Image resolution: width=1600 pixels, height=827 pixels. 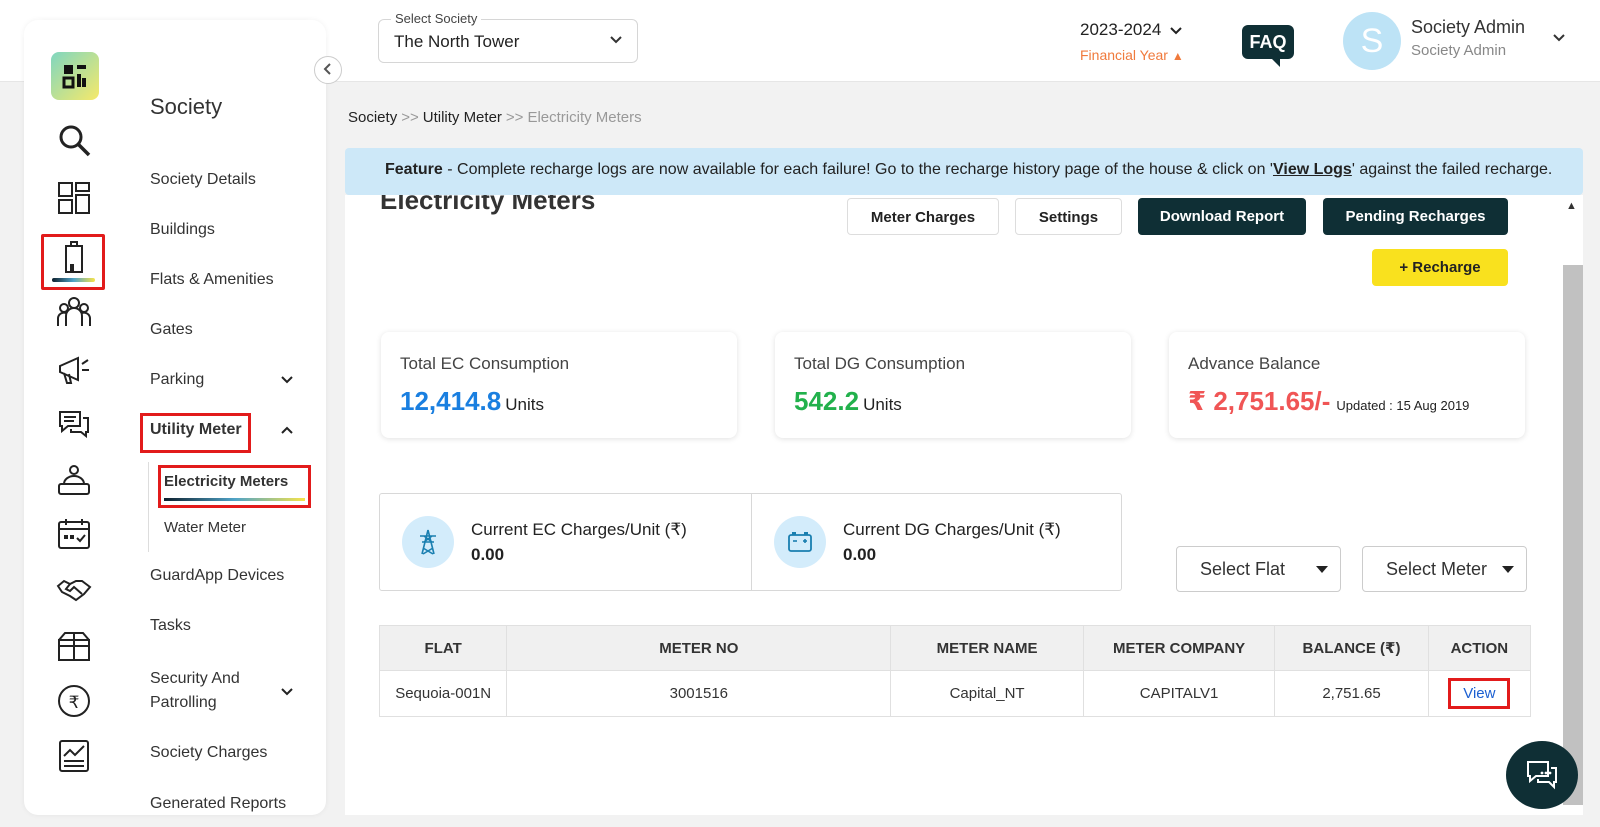 What do you see at coordinates (565, 542) in the screenshot?
I see `ec-charges: Current EC Charges/Unit (₹) 0.00` at bounding box center [565, 542].